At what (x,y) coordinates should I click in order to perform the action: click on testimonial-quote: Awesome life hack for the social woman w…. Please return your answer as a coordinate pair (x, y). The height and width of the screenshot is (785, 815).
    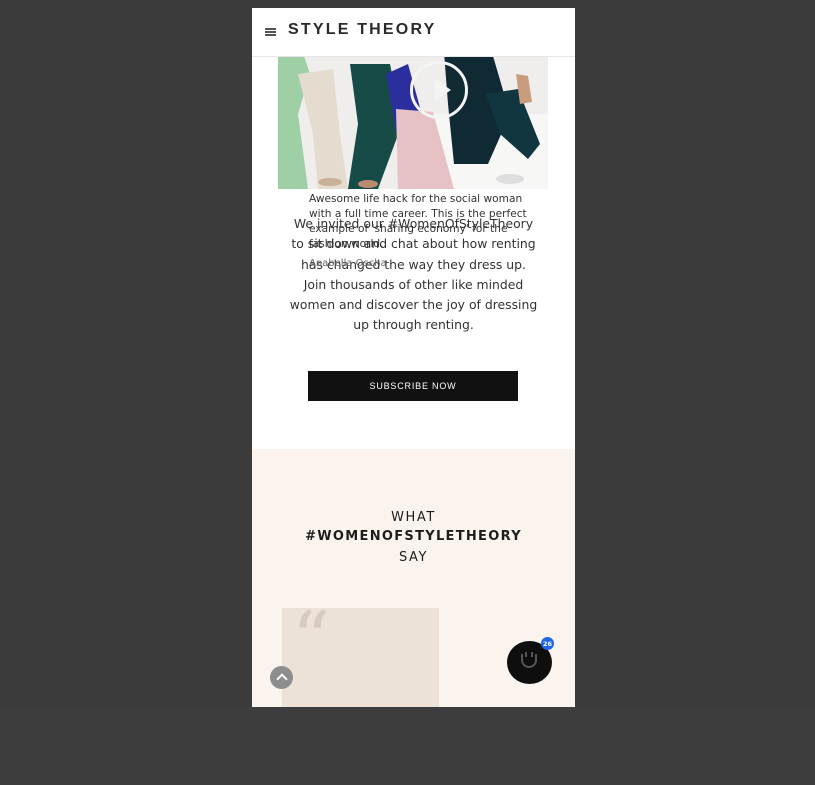
    Looking at the image, I should click on (418, 221).